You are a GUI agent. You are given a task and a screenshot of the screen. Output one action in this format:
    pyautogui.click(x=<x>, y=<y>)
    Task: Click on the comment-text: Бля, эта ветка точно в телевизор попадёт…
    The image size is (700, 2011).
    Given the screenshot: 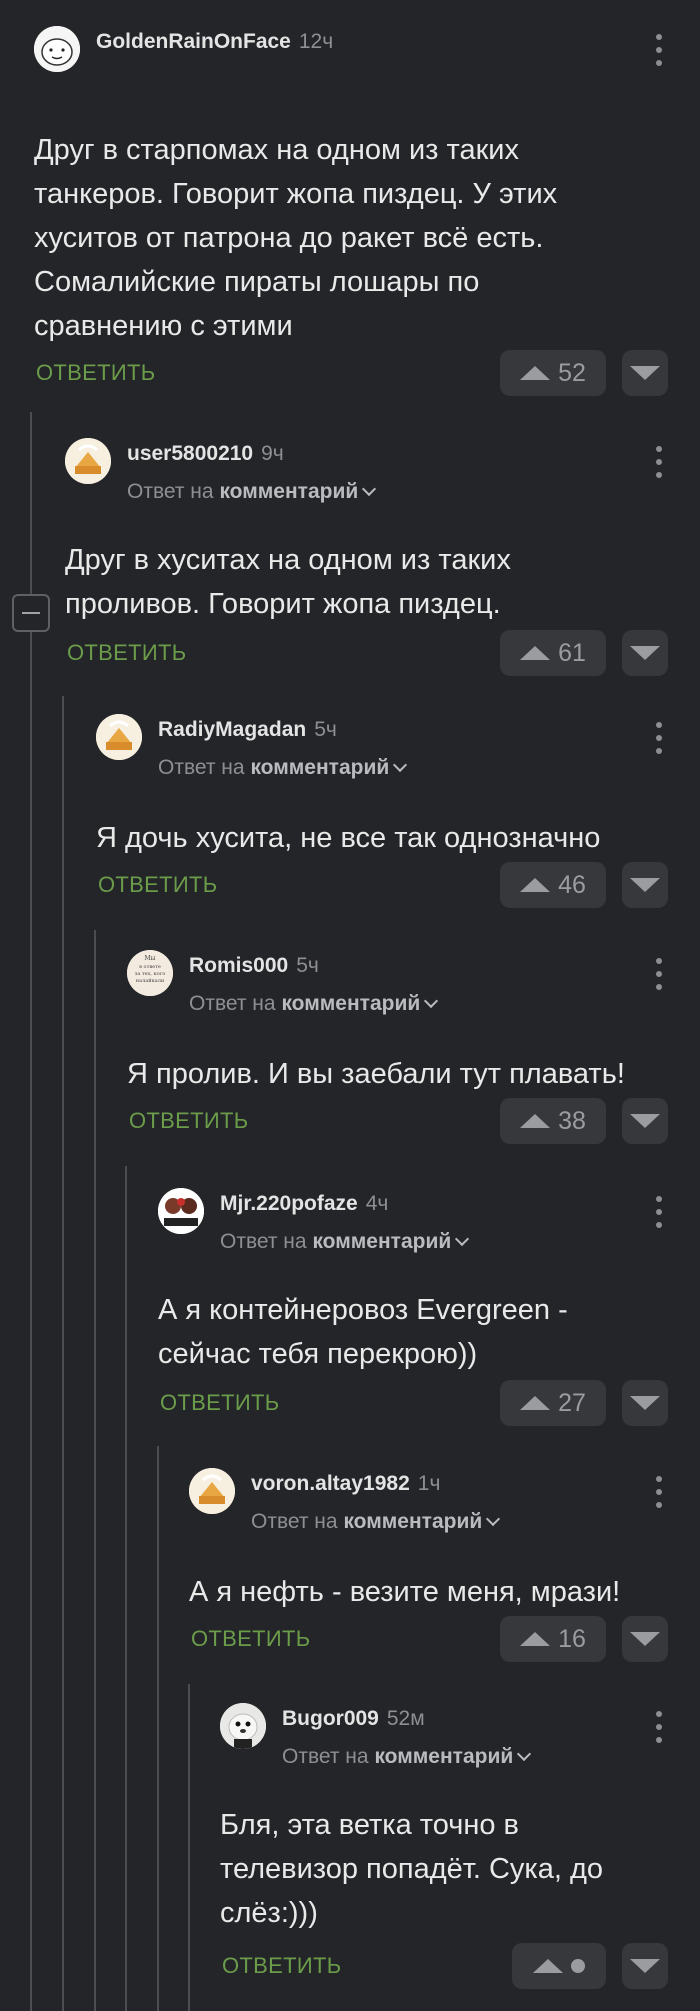 What is the action you would take?
    pyautogui.click(x=444, y=1869)
    